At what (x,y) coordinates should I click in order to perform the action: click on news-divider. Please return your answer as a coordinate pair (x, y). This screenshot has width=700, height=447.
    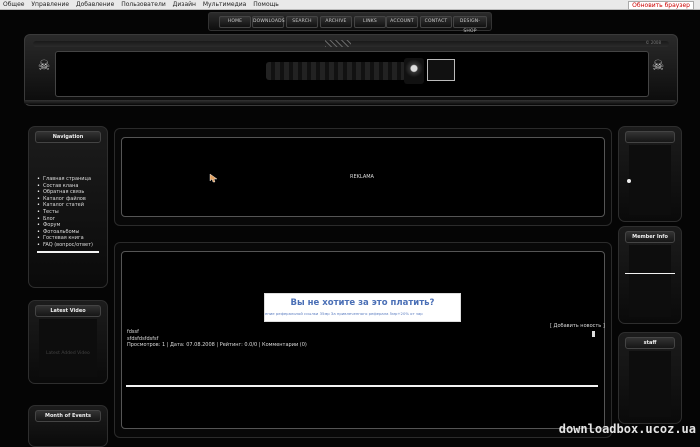
    Looking at the image, I should click on (362, 386).